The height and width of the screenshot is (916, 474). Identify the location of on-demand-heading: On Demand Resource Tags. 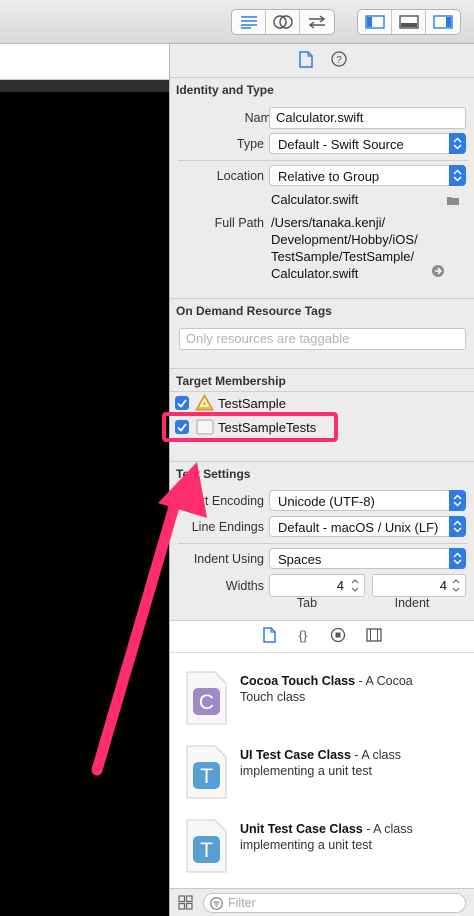
(254, 311).